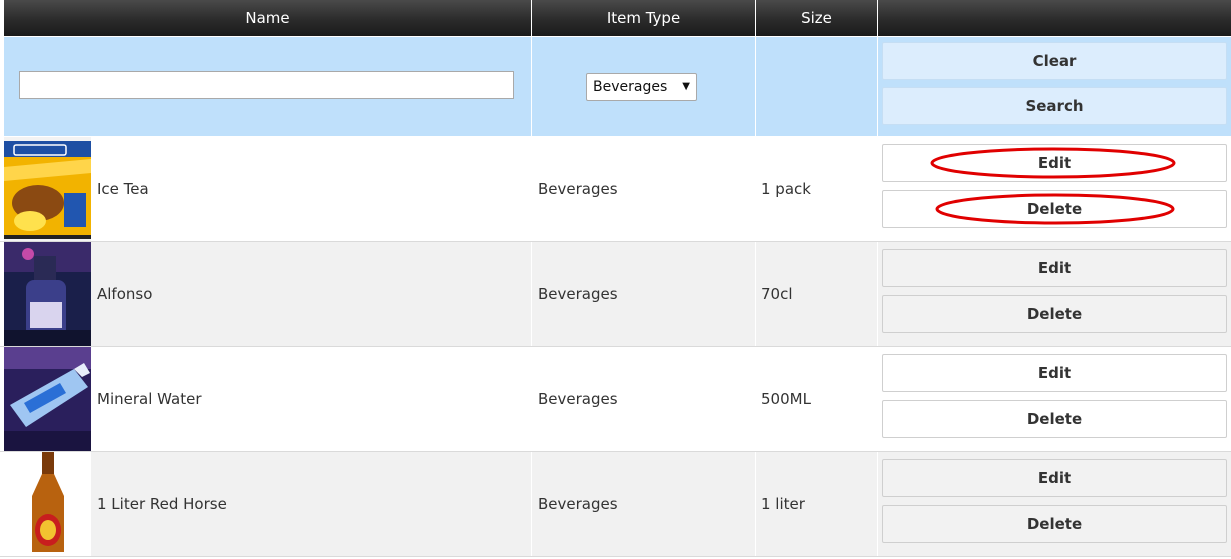 The image size is (1231, 559). I want to click on alfonso-thumbnail, so click(47, 294).